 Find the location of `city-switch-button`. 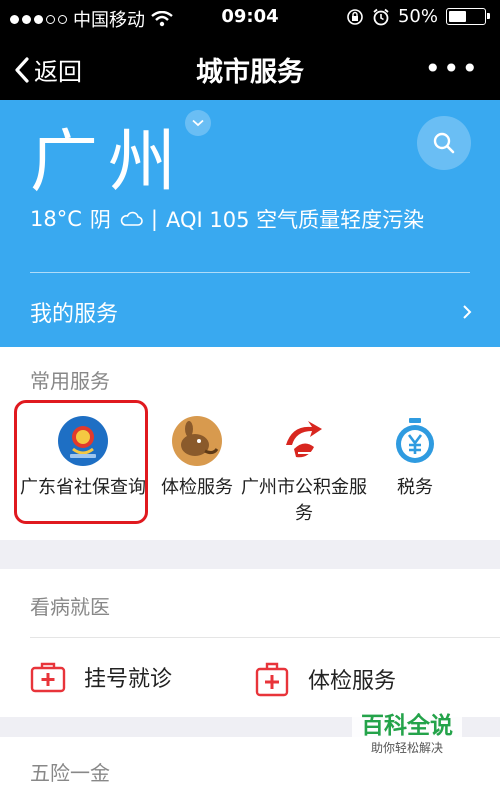

city-switch-button is located at coordinates (198, 123).